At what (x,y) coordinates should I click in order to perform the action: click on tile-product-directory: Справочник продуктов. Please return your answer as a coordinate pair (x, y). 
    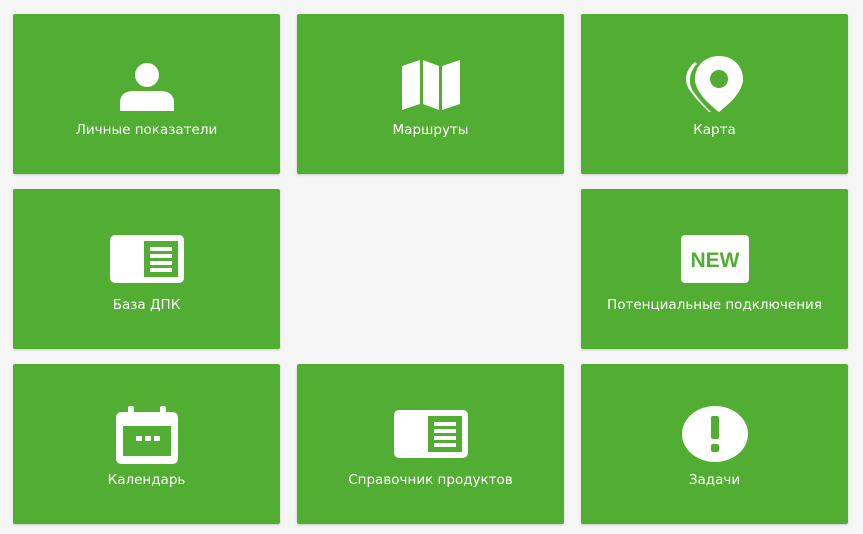
    Looking at the image, I should click on (430, 444).